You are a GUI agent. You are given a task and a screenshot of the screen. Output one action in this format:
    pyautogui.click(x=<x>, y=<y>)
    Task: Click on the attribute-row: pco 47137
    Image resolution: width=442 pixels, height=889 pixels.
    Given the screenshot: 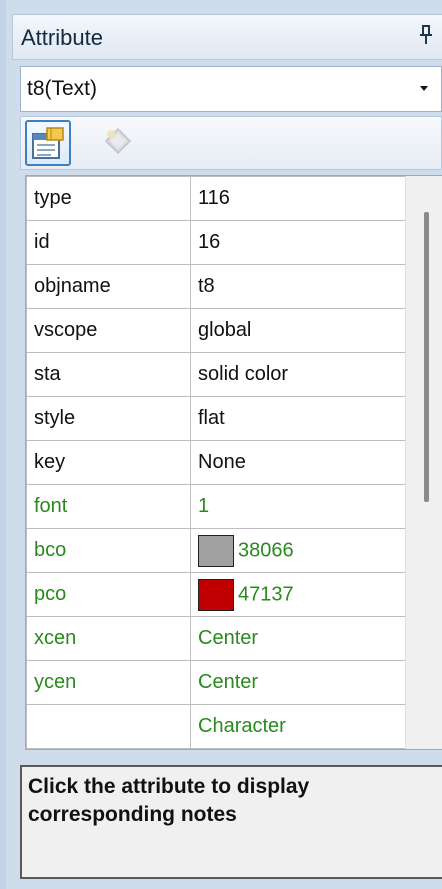 What is the action you would take?
    pyautogui.click(x=216, y=594)
    